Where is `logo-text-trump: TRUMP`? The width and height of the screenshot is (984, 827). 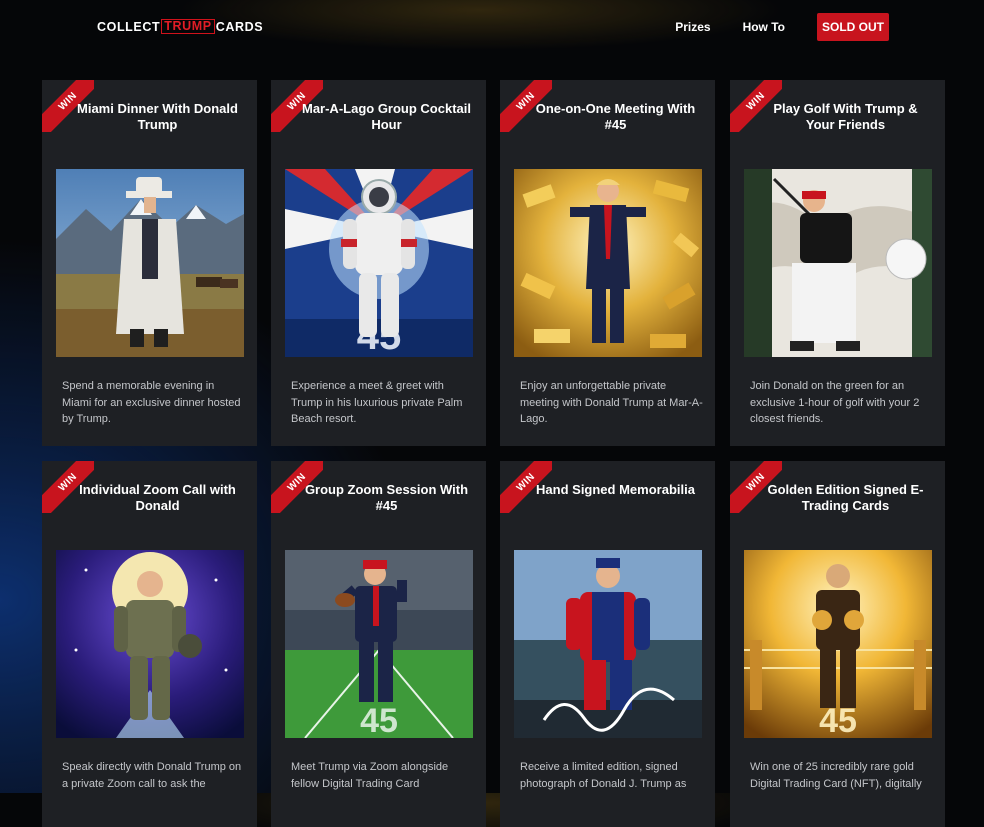
logo-text-trump: TRUMP is located at coordinates (188, 26).